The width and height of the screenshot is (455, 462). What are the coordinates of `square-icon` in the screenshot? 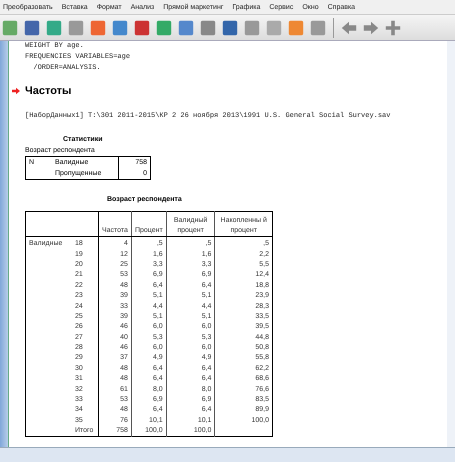 It's located at (318, 27).